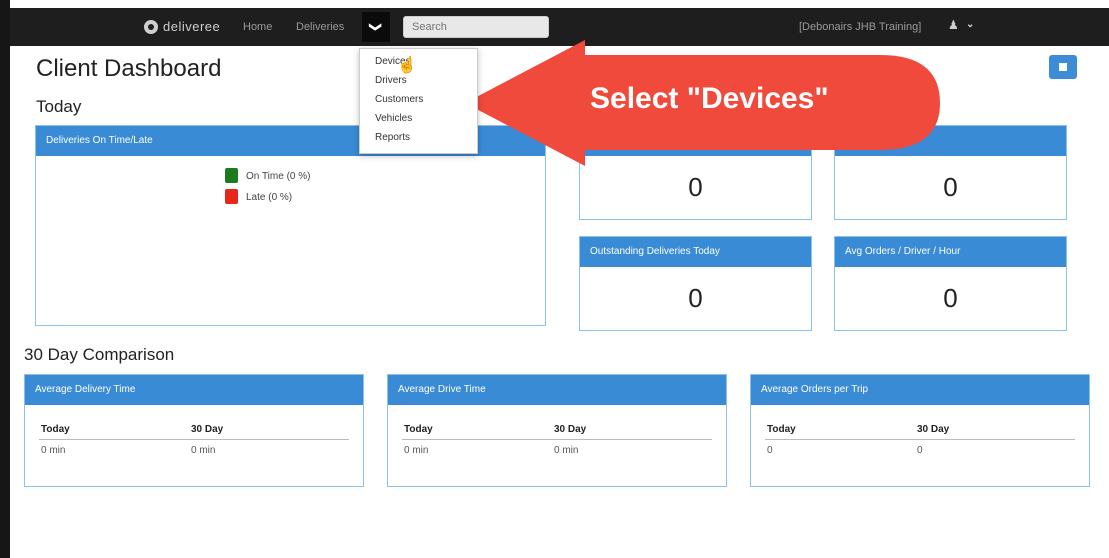 The height and width of the screenshot is (558, 1109). Describe the element at coordinates (392, 137) in the screenshot. I see `menu-item-reports: Reports` at that location.